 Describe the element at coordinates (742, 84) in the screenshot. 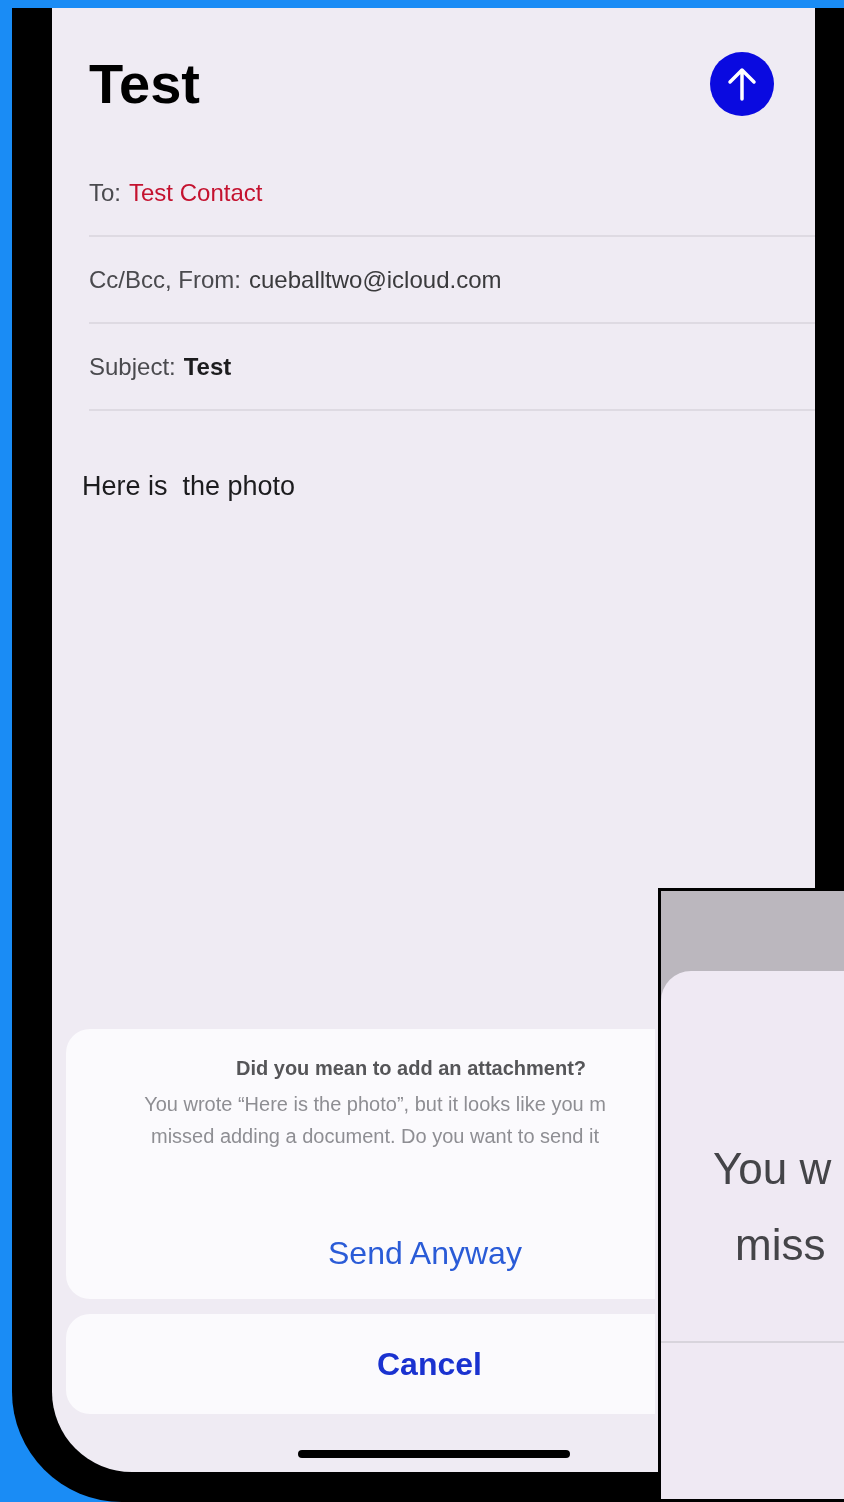

I see `arrow-up-icon` at that location.